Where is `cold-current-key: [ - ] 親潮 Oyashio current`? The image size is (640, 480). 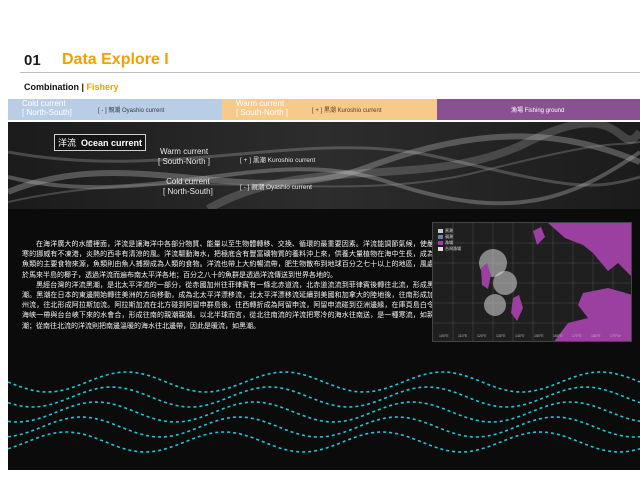 cold-current-key: [ - ] 親潮 Oyashio current is located at coordinates (276, 187).